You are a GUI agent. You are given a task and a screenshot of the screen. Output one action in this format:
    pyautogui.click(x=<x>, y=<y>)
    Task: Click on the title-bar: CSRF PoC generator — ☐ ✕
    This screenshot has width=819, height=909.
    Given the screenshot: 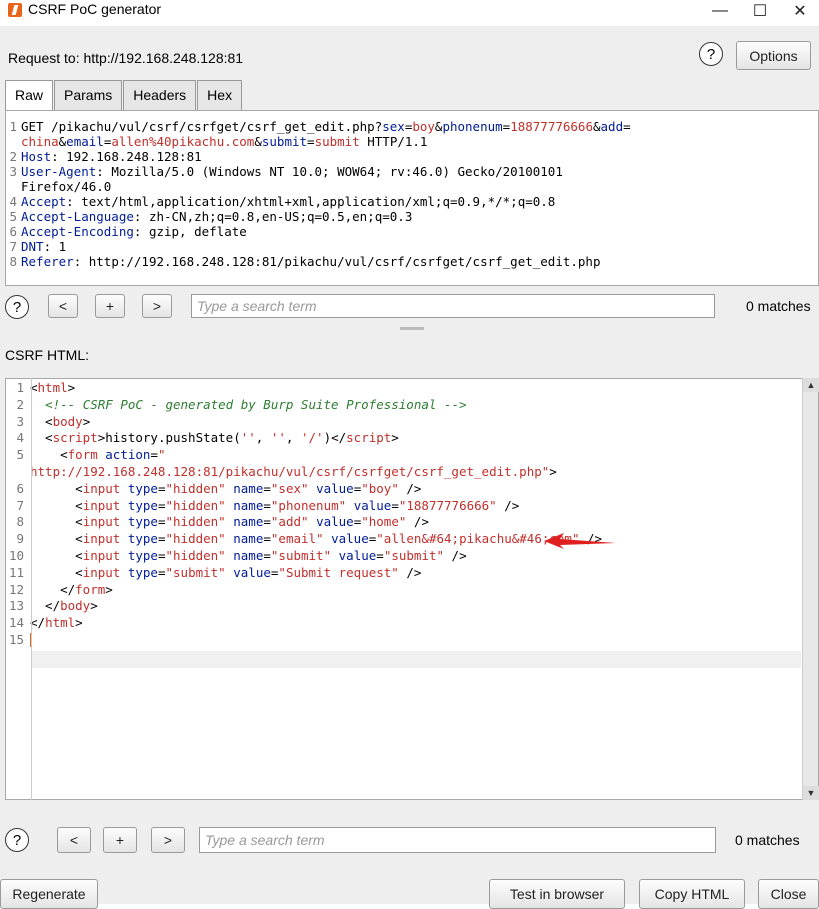 What is the action you would take?
    pyautogui.click(x=409, y=13)
    